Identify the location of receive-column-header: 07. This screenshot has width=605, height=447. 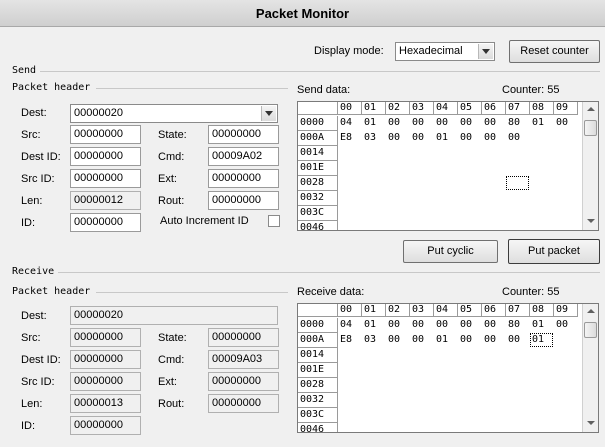
(518, 310).